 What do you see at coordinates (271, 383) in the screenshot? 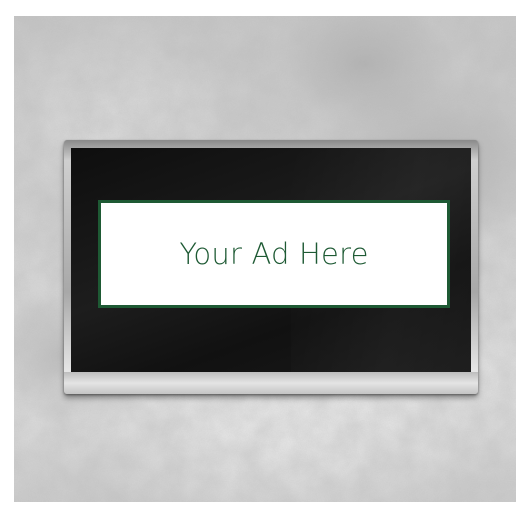
I see `display-bottom-bezel` at bounding box center [271, 383].